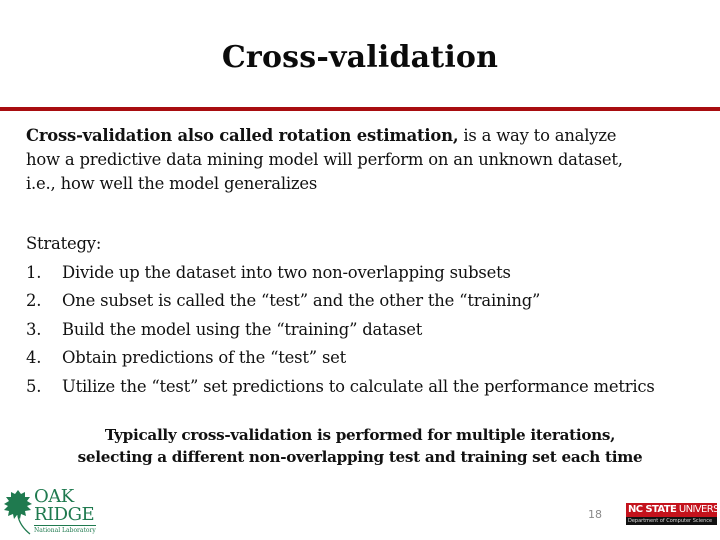 Image resolution: width=720 pixels, height=540 pixels. What do you see at coordinates (360, 109) in the screenshot?
I see `title-divider` at bounding box center [360, 109].